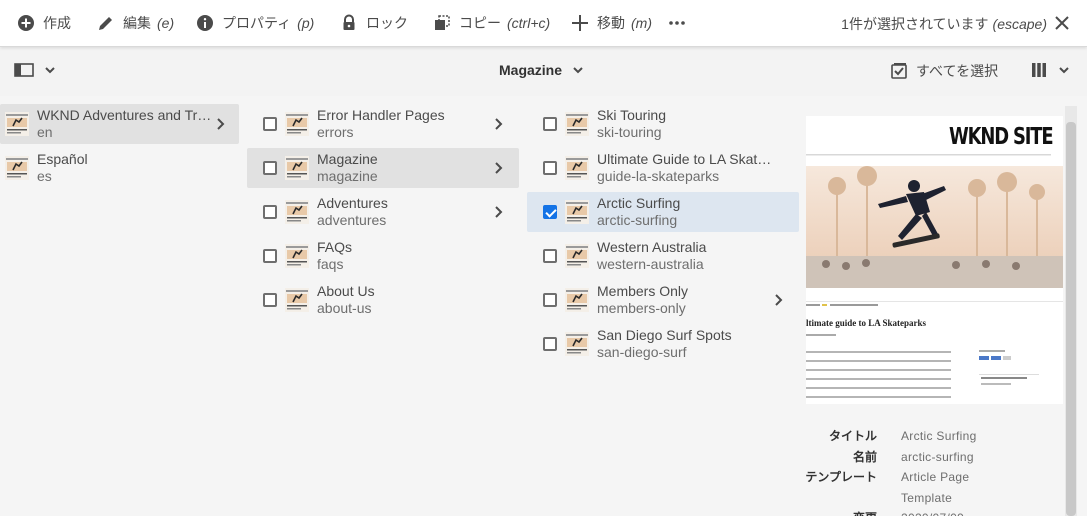 This screenshot has width=1087, height=516. Describe the element at coordinates (637, 220) in the screenshot. I see `item-name: arctic-surfing` at that location.